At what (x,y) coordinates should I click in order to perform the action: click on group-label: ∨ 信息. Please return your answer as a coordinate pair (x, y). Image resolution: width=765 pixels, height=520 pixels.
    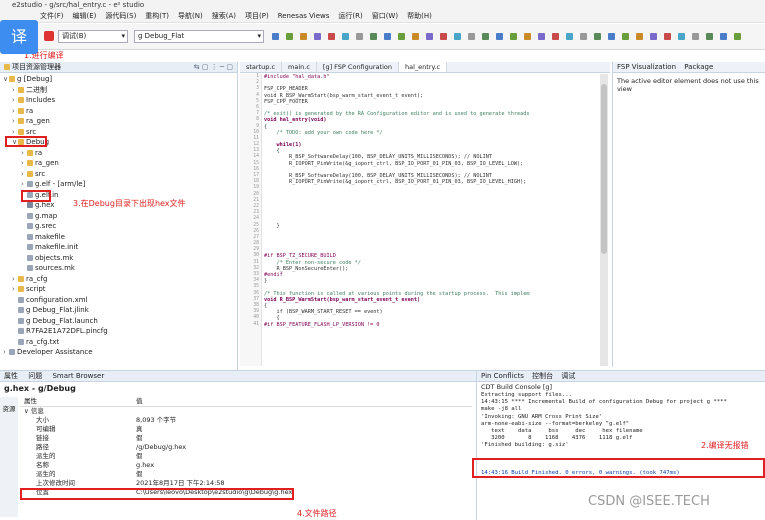
    Looking at the image, I should click on (76, 412).